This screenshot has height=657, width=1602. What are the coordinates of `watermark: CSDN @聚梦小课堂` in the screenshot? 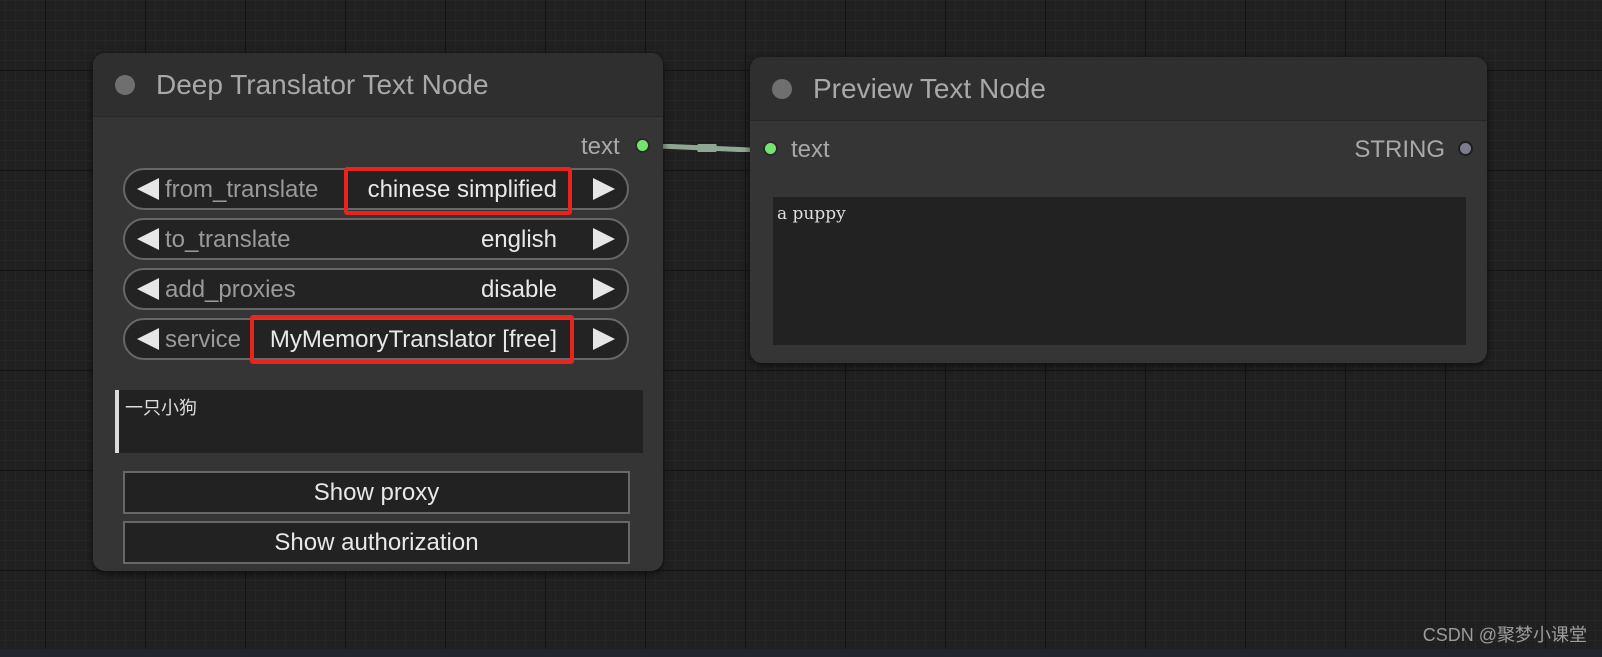 It's located at (1504, 635).